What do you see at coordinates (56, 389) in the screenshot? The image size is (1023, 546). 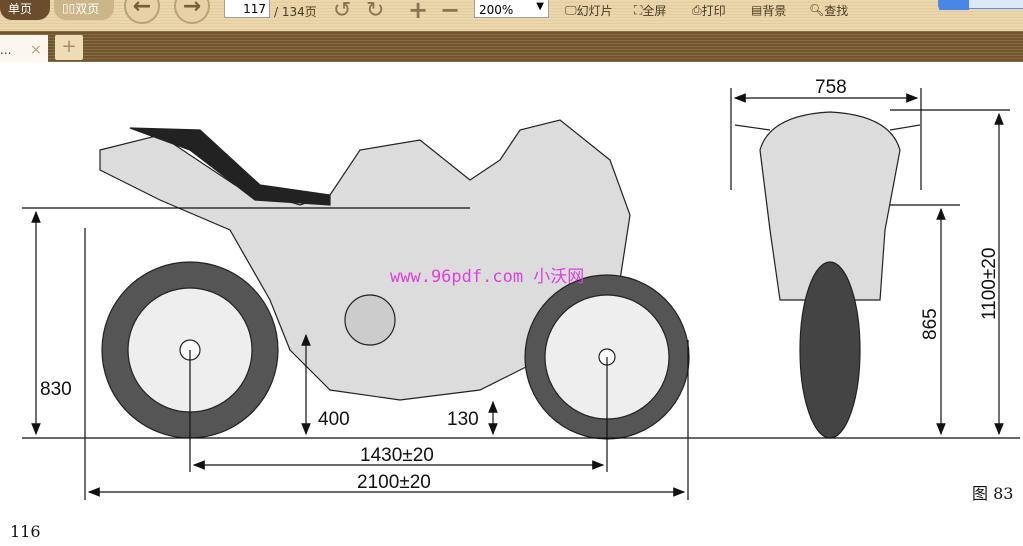 I see `seat-height-label: 830` at bounding box center [56, 389].